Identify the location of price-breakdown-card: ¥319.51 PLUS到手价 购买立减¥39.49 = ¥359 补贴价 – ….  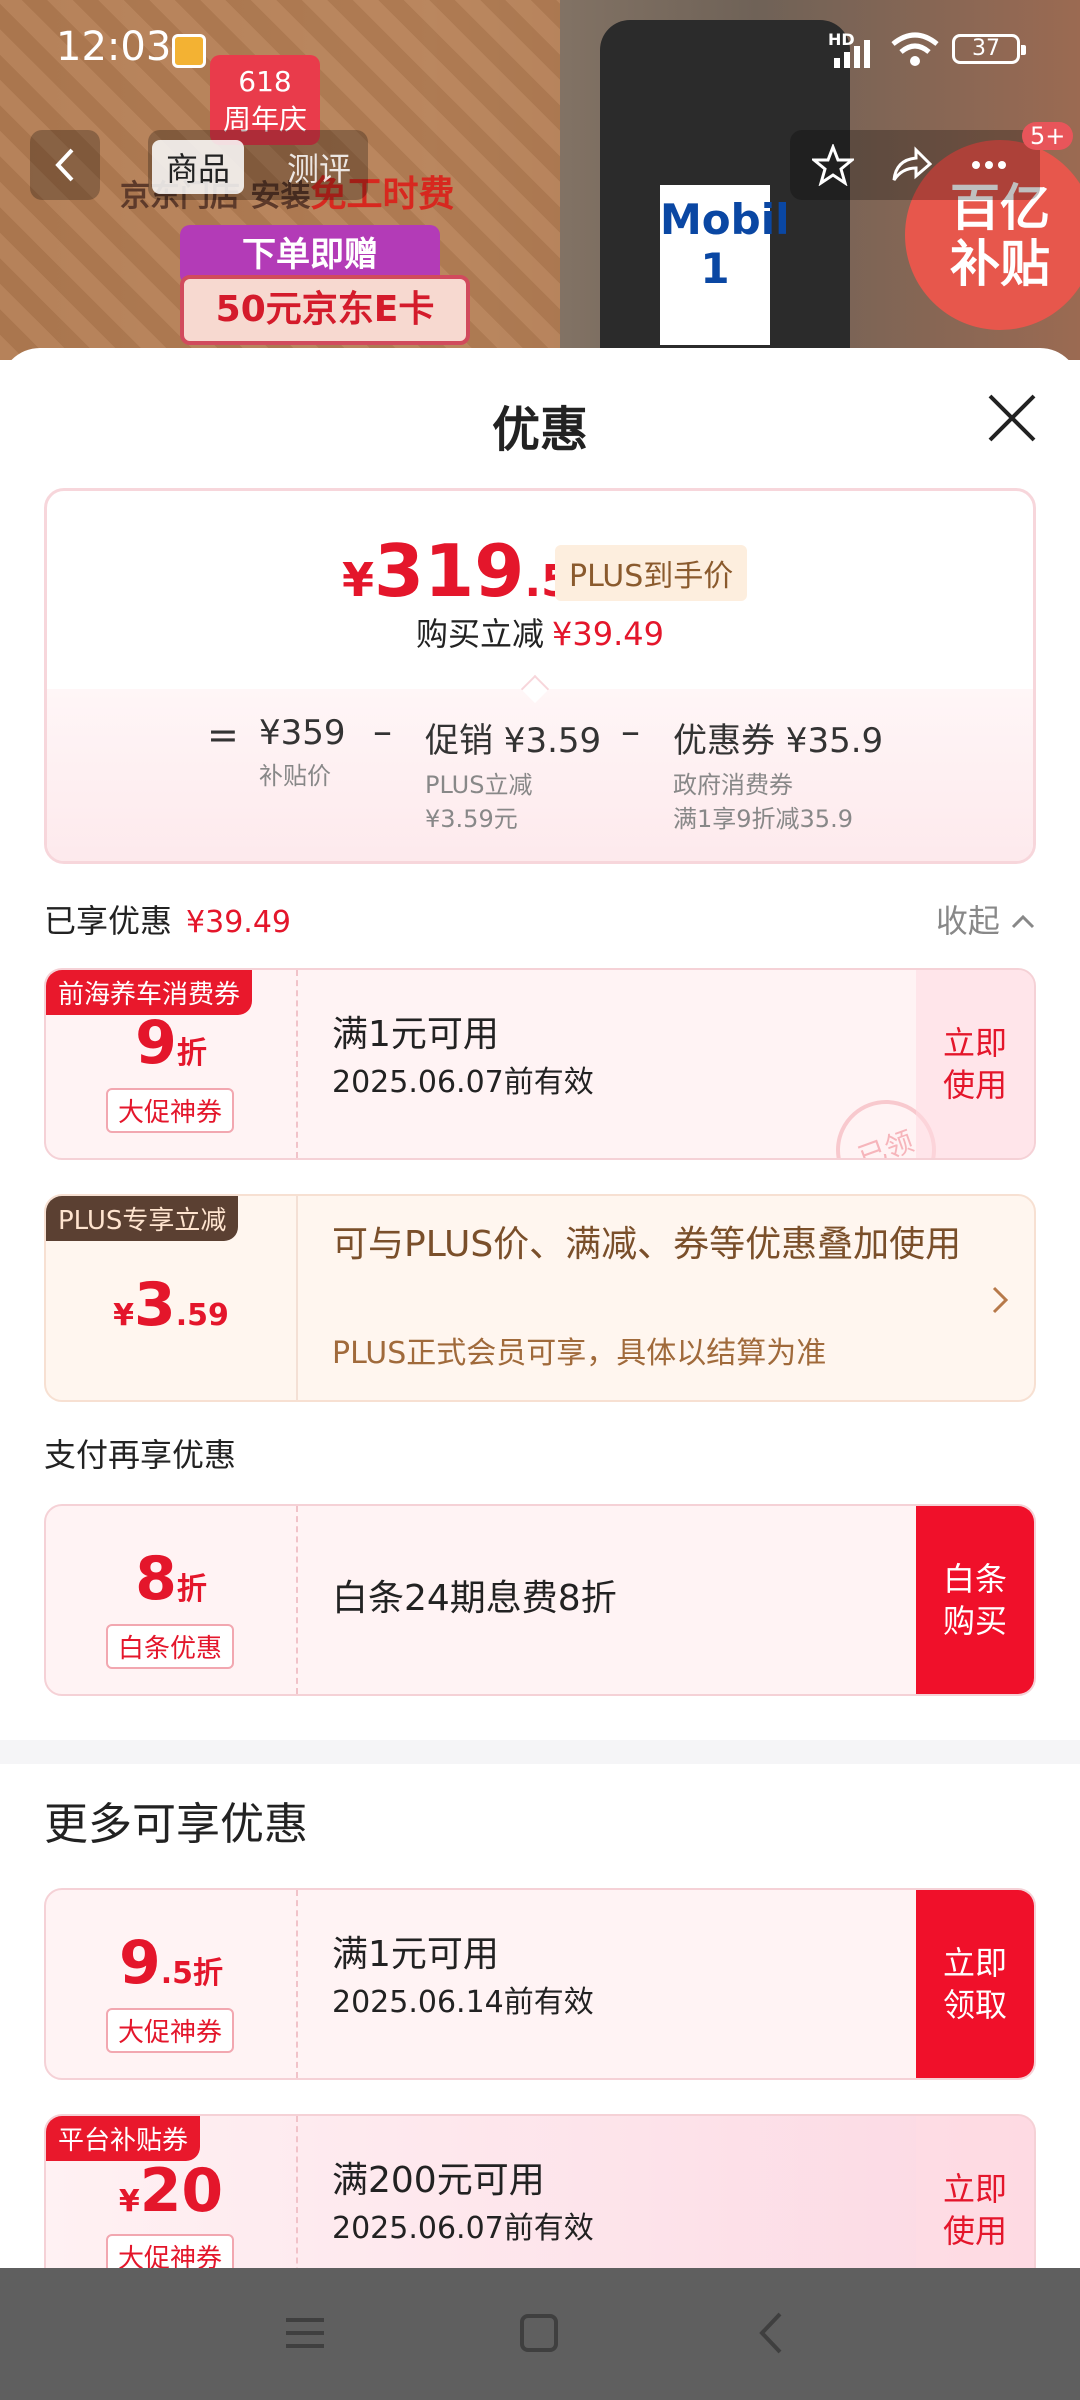
(540, 676).